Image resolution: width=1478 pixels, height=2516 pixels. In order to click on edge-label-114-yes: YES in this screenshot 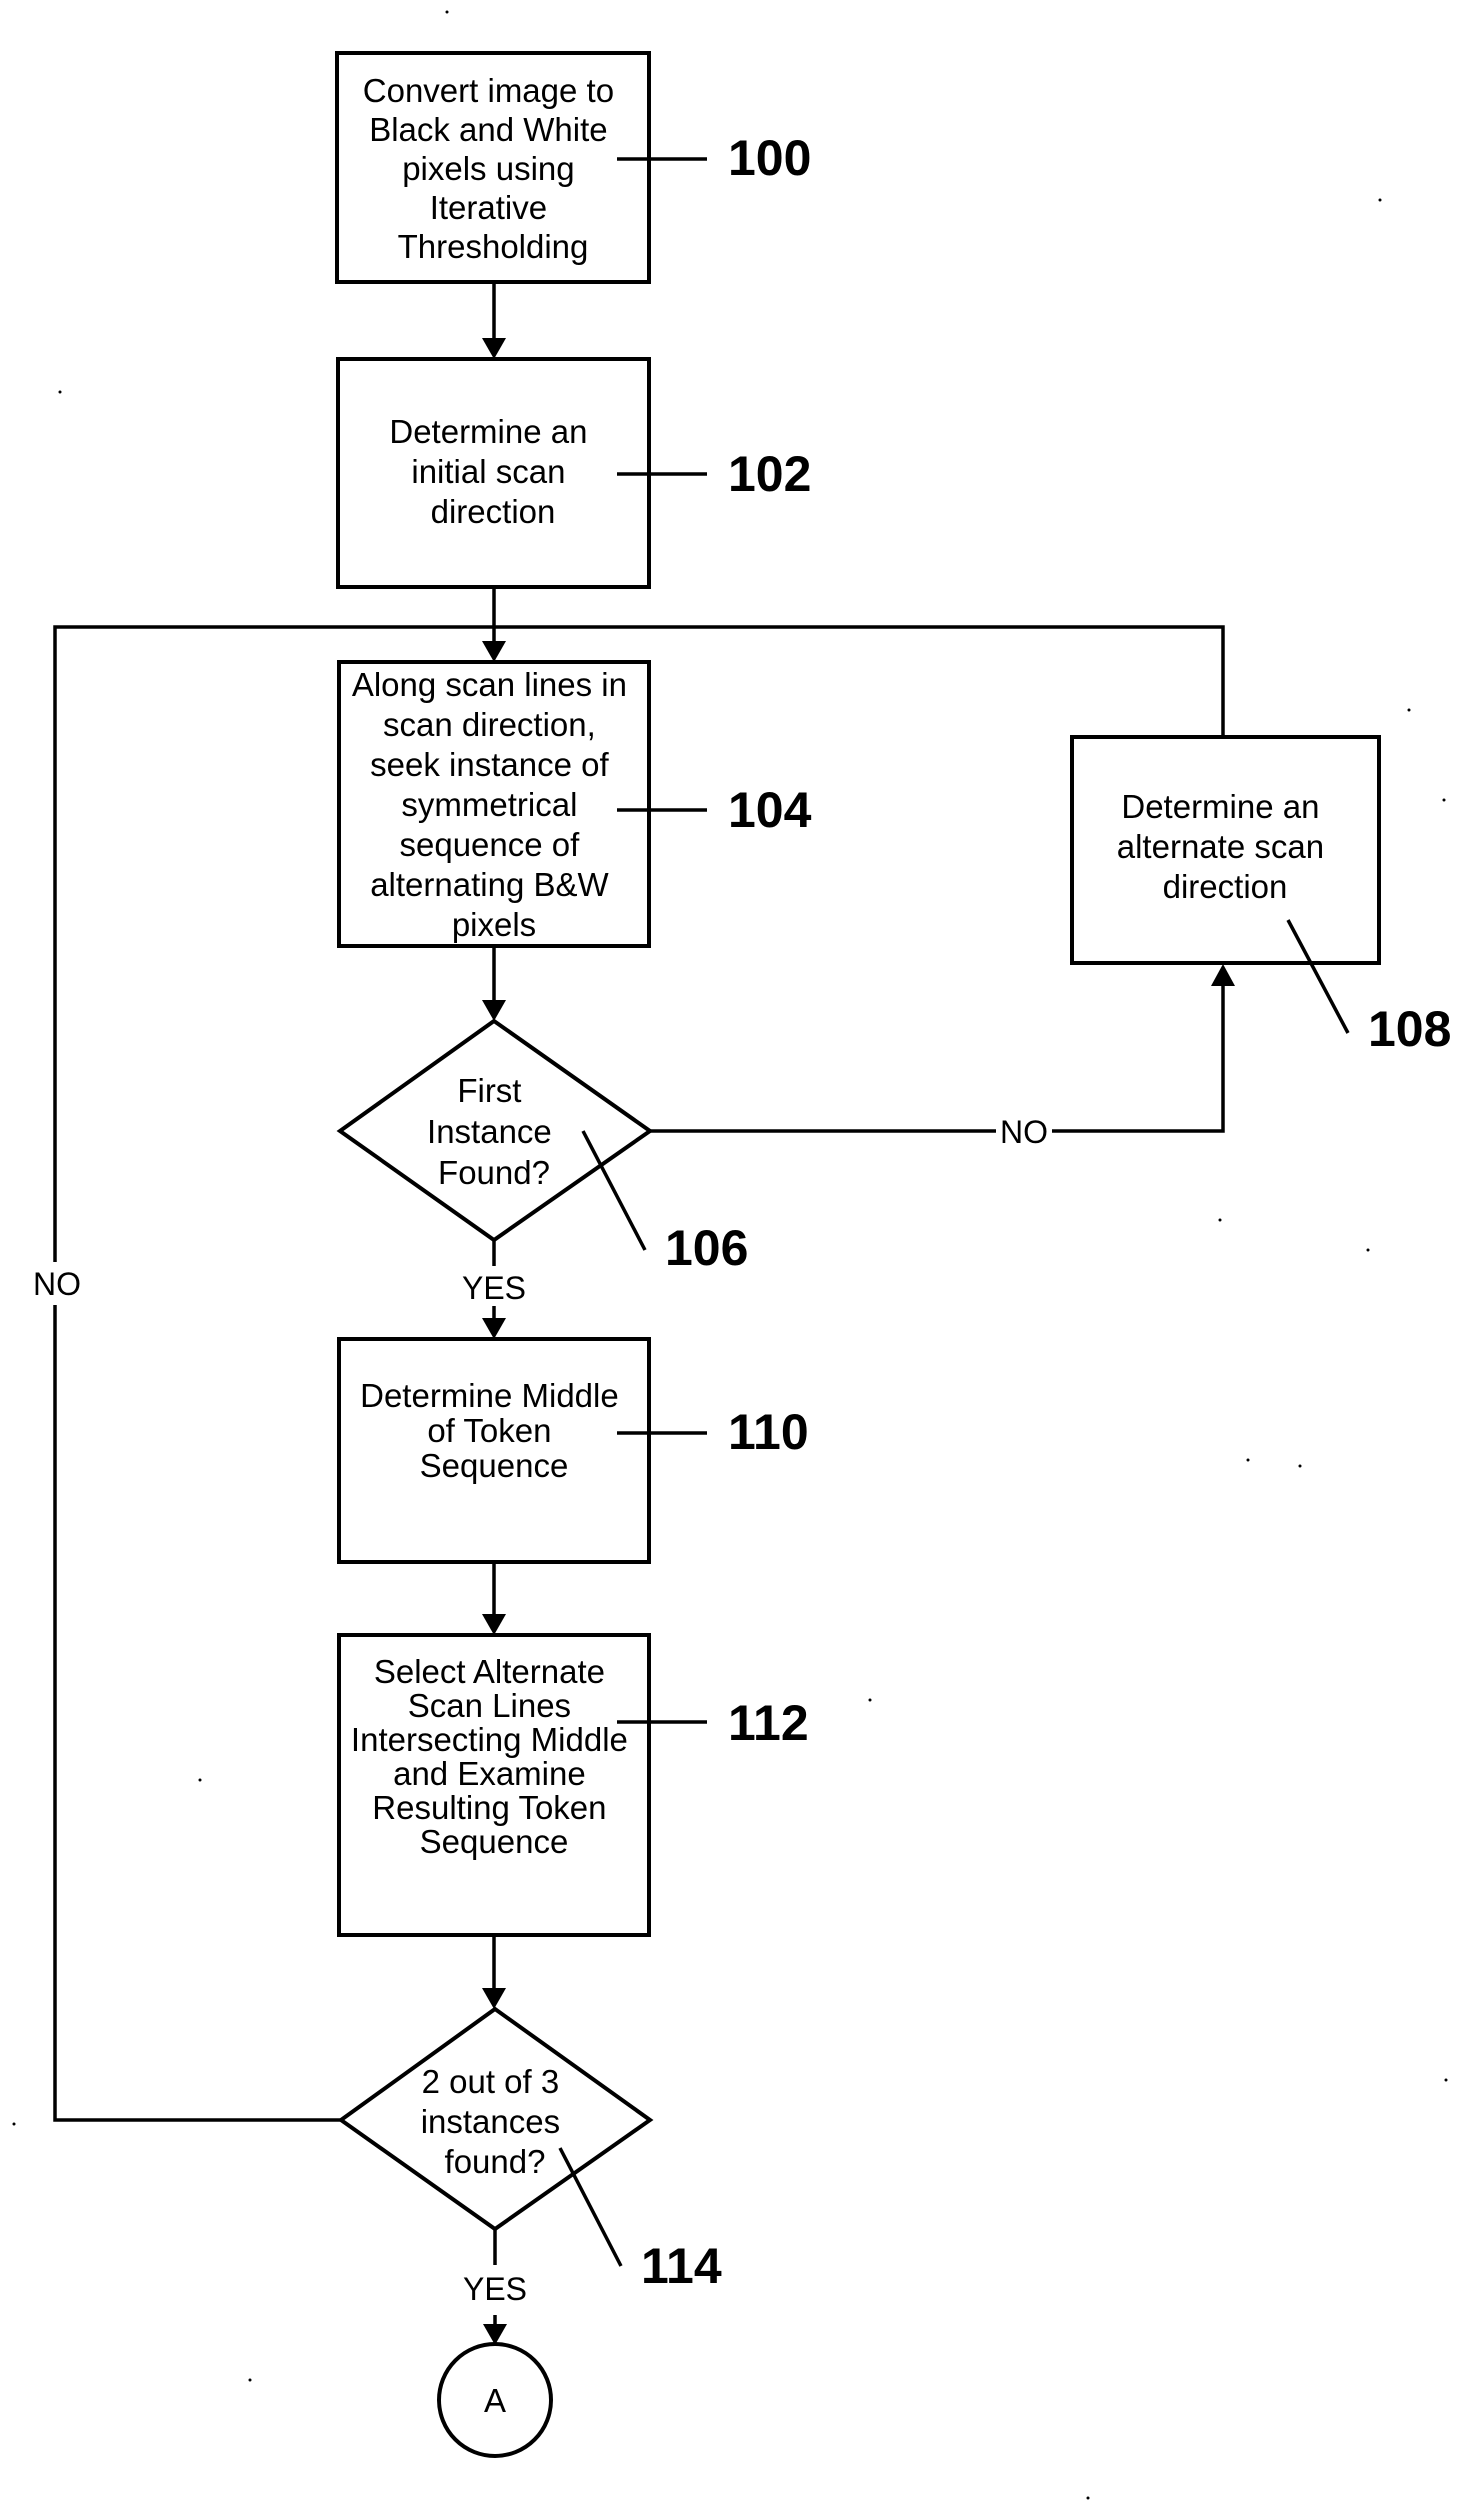, I will do `click(495, 2289)`.